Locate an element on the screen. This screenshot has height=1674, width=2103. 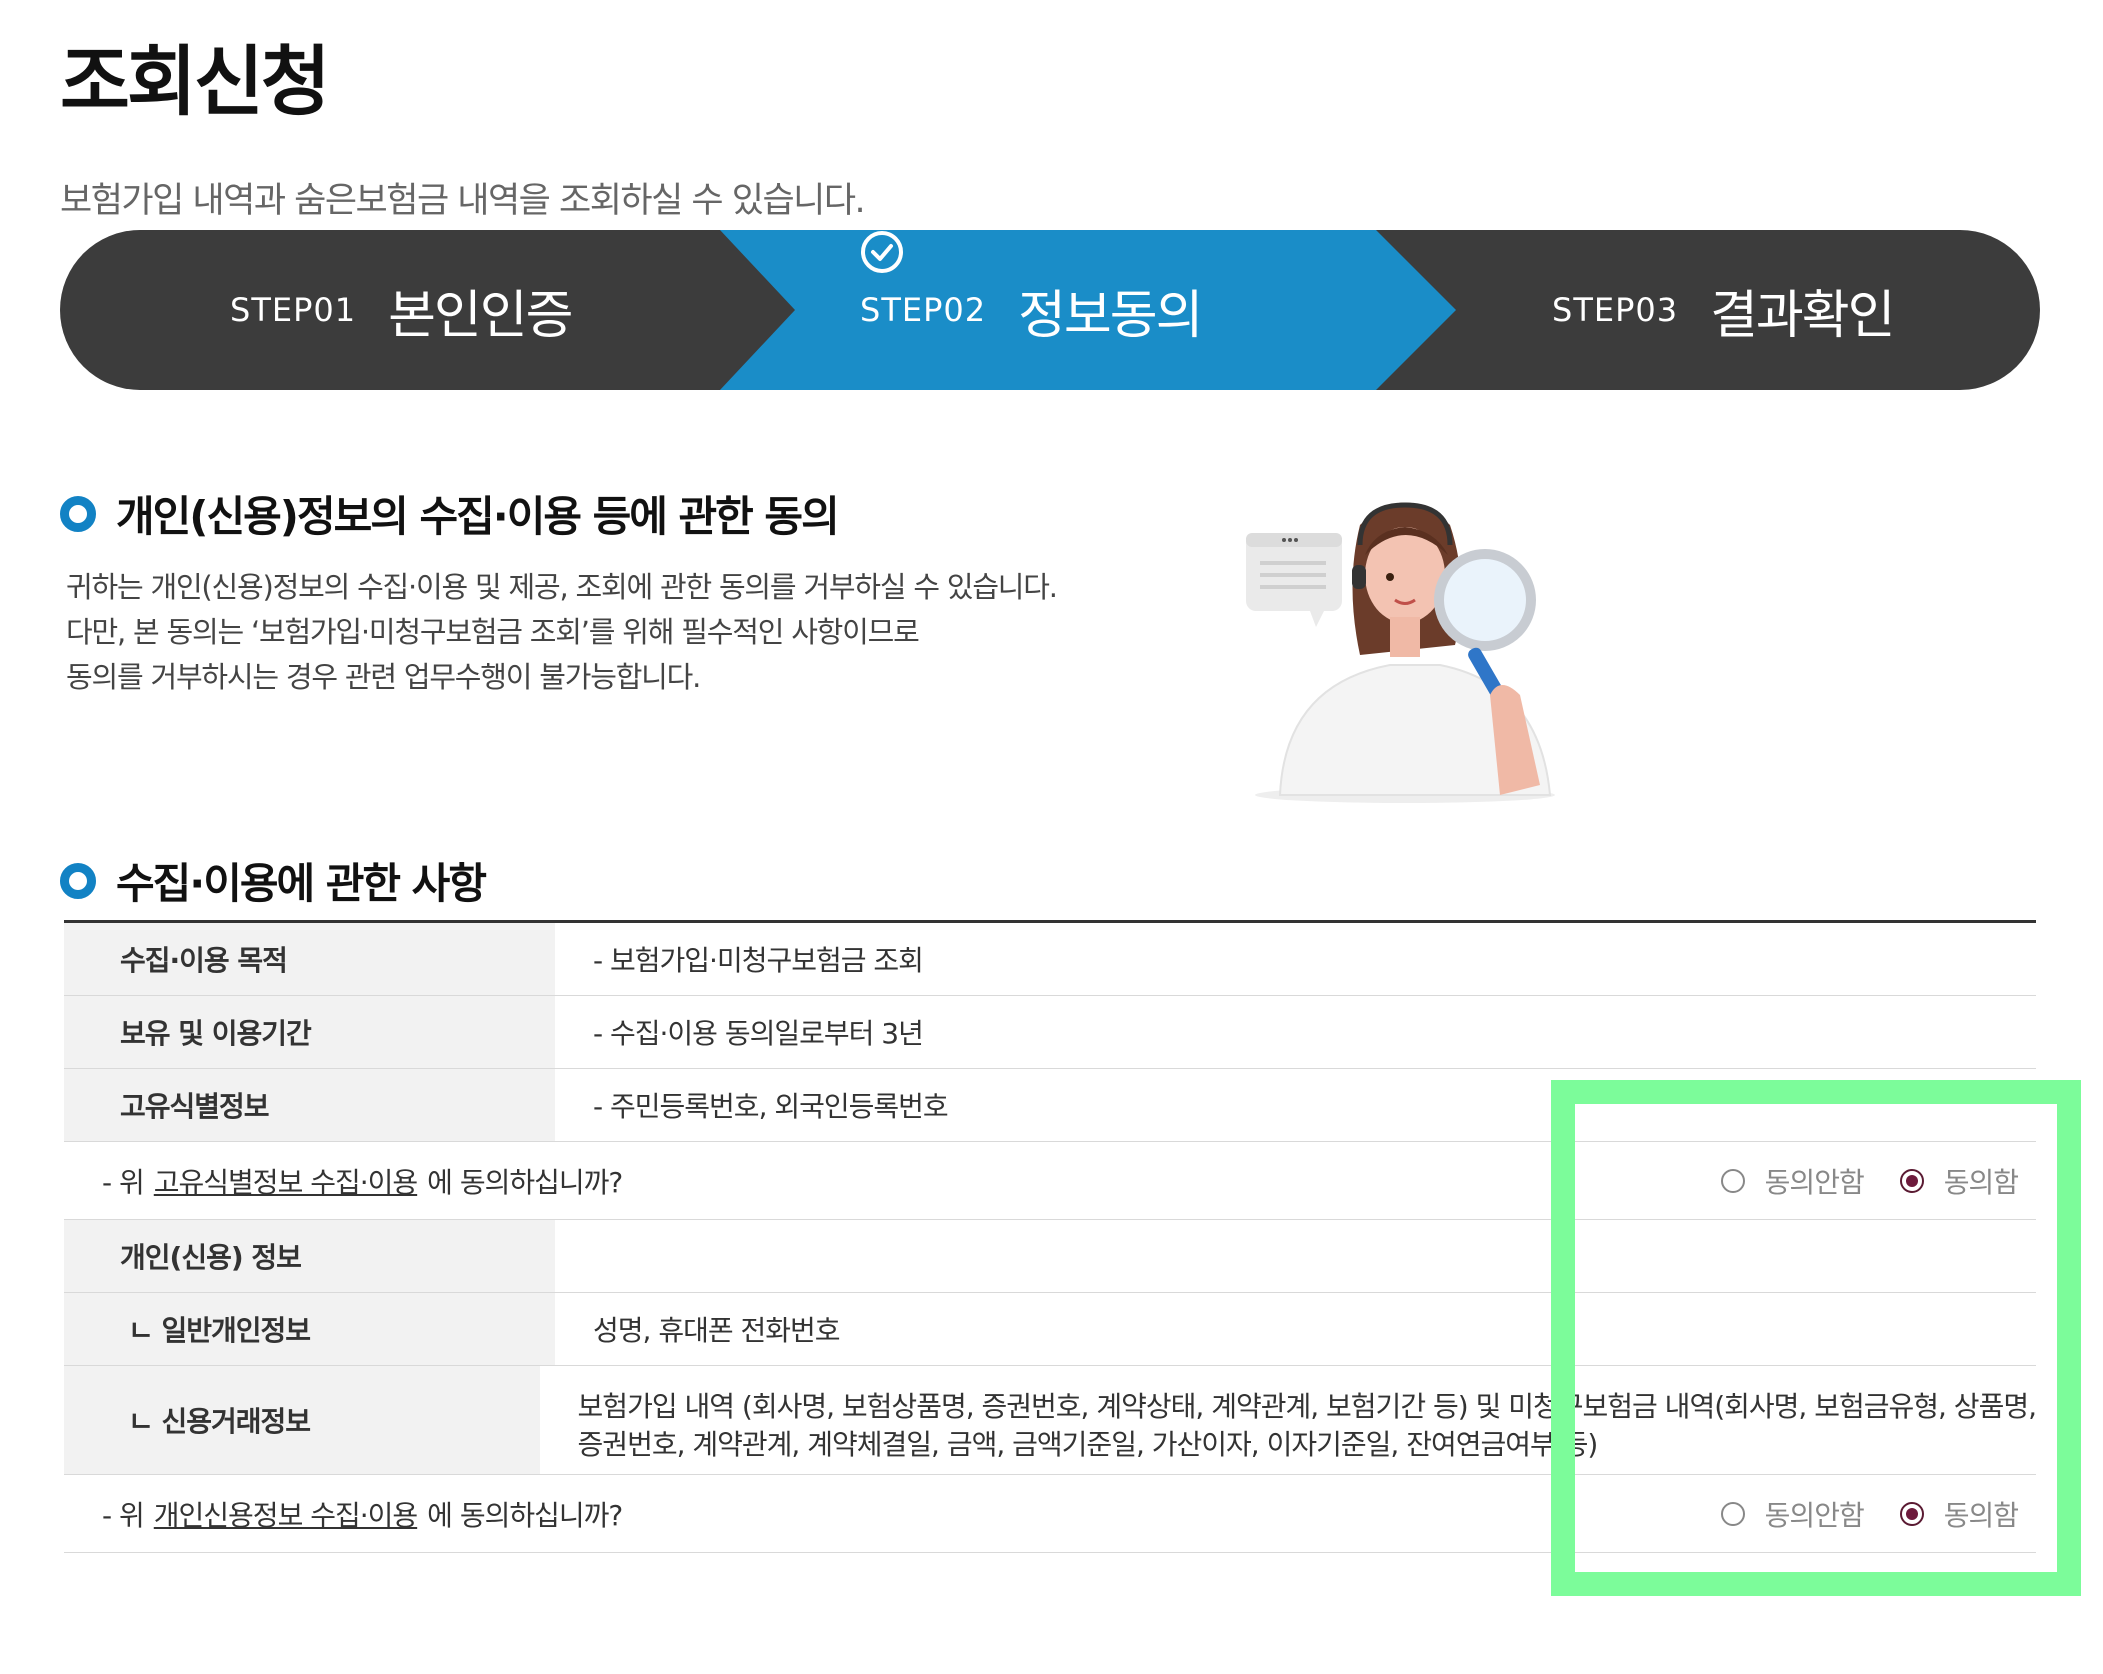
chat-bubble-icon is located at coordinates (1294, 580).